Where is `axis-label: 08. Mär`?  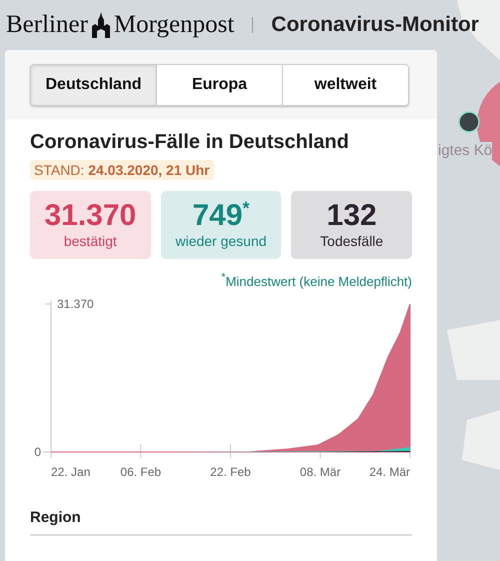 axis-label: 08. Mär is located at coordinates (320, 472).